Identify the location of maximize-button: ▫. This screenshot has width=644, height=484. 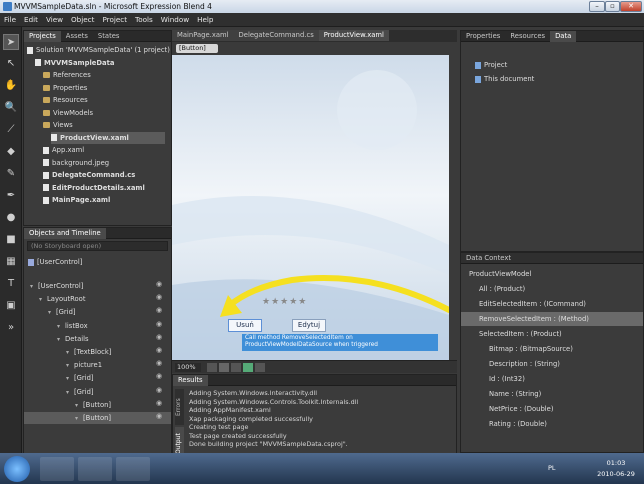
(612, 6).